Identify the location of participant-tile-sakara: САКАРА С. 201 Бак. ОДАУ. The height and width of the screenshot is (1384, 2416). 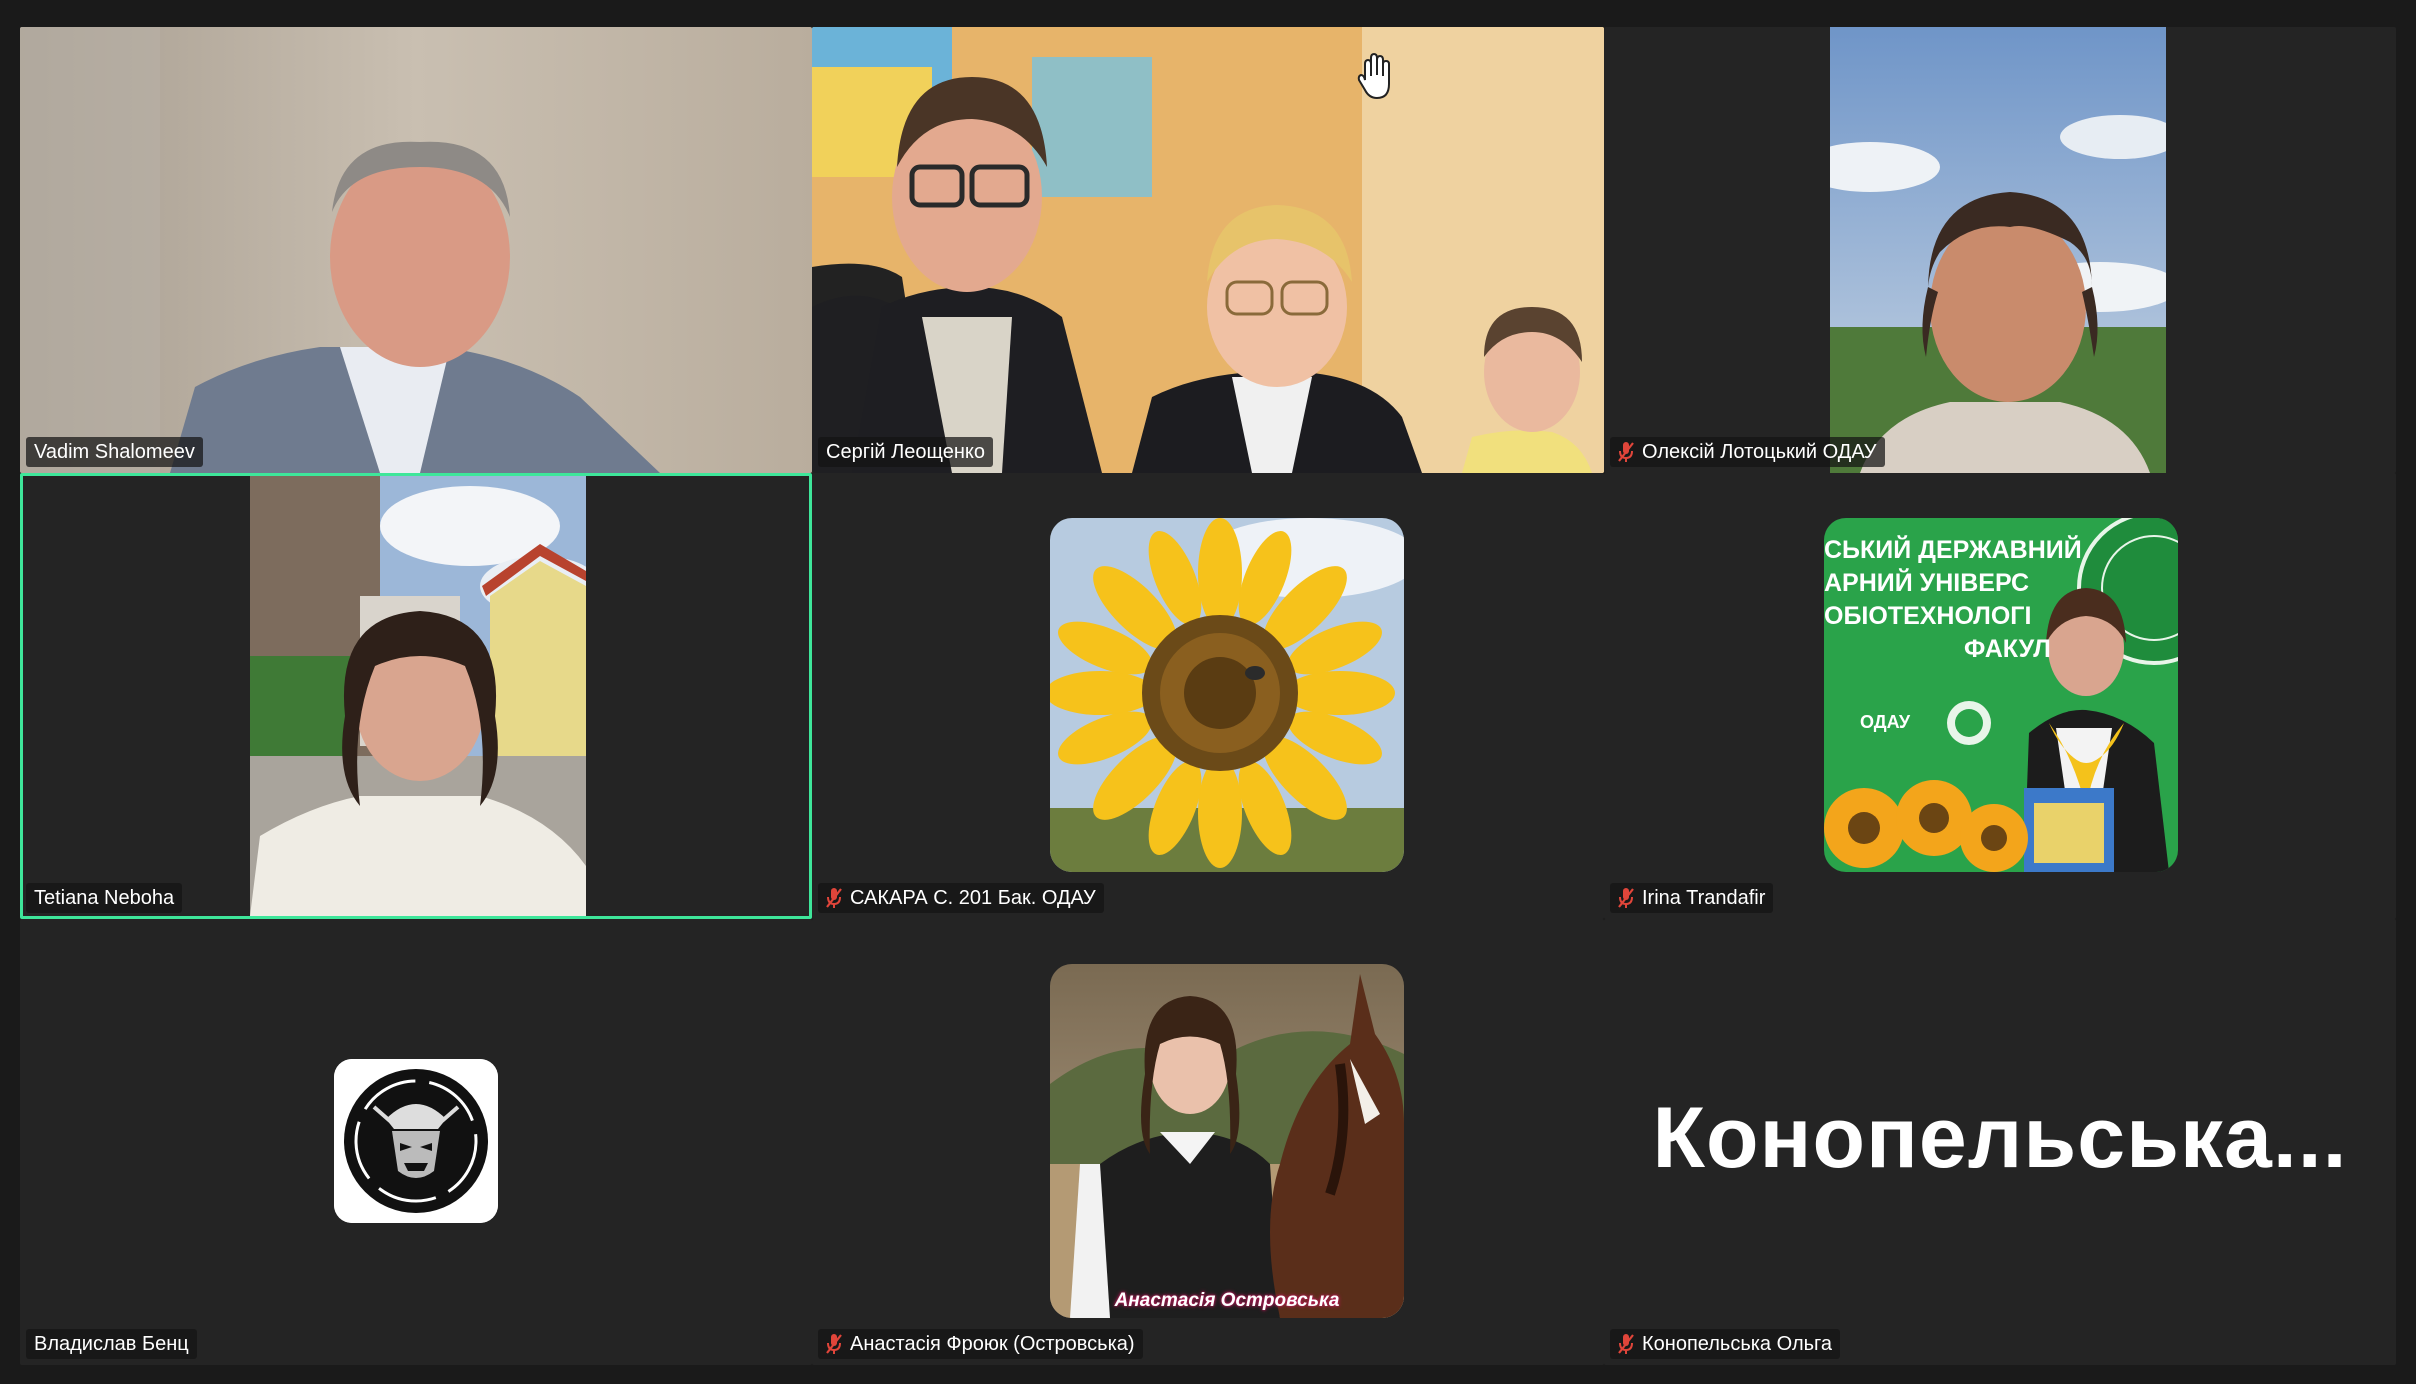
(1208, 696).